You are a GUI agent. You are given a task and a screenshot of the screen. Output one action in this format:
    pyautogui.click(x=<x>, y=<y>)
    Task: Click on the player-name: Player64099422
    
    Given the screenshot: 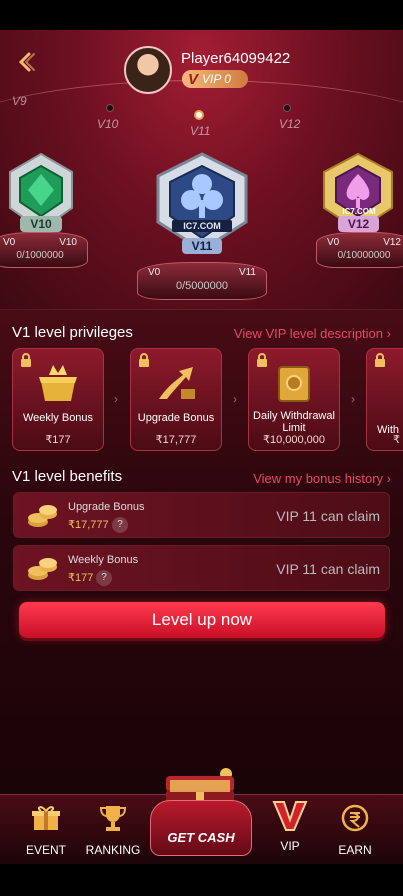 What is the action you would take?
    pyautogui.click(x=236, y=58)
    